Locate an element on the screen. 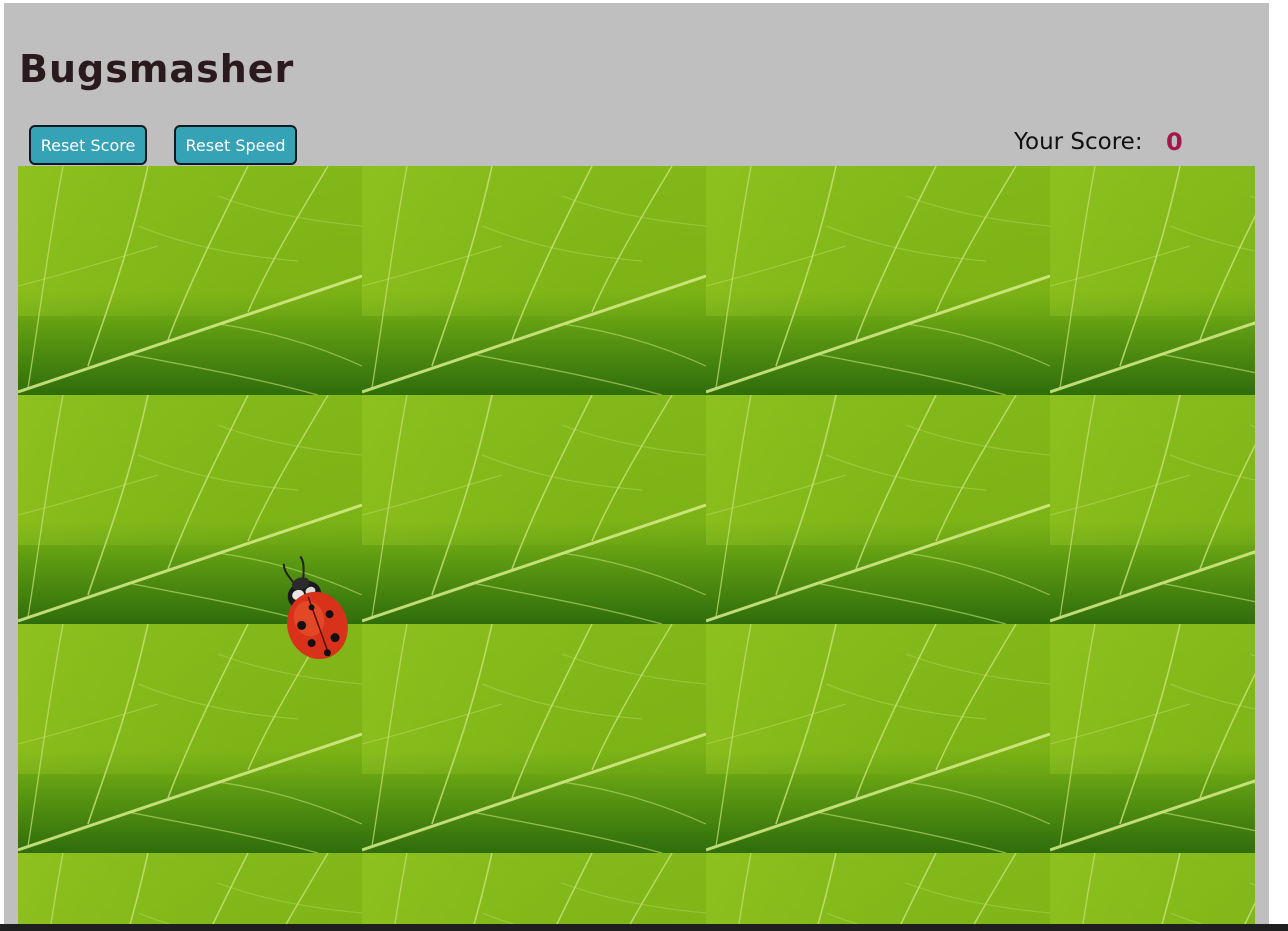 The height and width of the screenshot is (931, 1288). taskbar is located at coordinates (644, 927).